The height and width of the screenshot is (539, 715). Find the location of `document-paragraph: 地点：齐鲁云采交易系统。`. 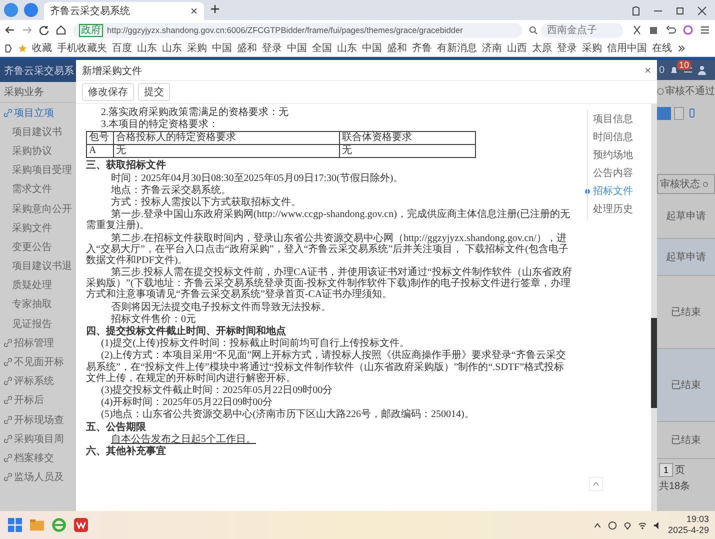

document-paragraph: 地点：齐鲁云采交易系统。 is located at coordinates (171, 190).